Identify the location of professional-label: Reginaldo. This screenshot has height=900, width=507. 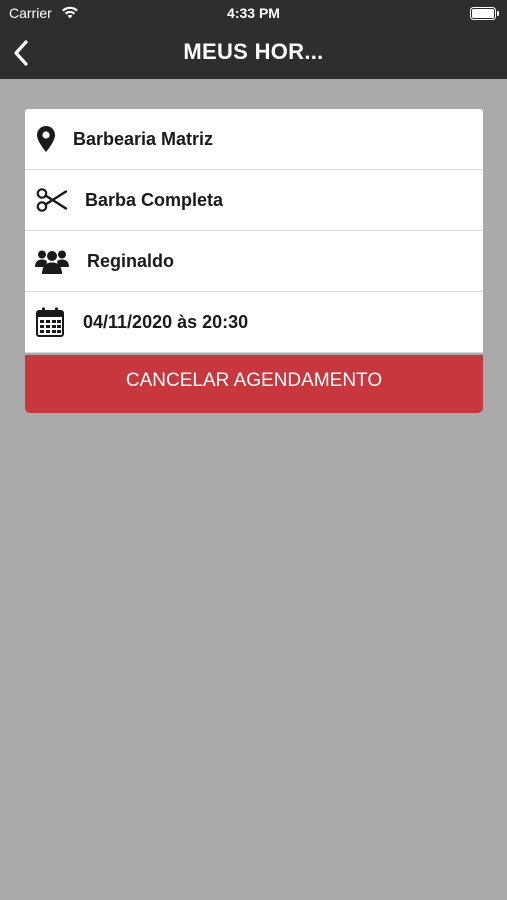
(131, 261).